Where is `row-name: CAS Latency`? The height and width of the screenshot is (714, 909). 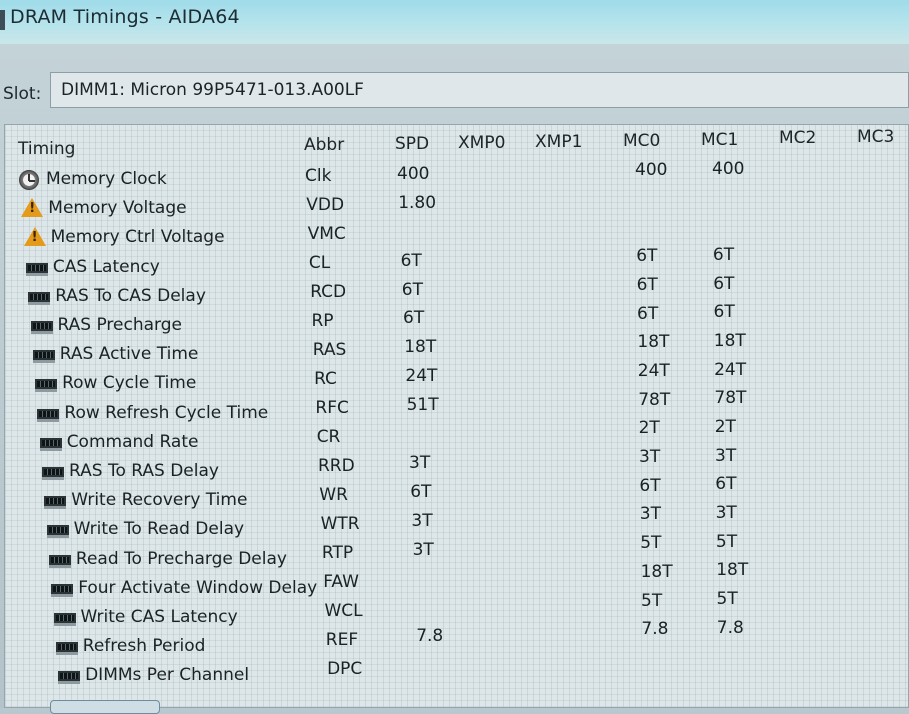
row-name: CAS Latency is located at coordinates (106, 266).